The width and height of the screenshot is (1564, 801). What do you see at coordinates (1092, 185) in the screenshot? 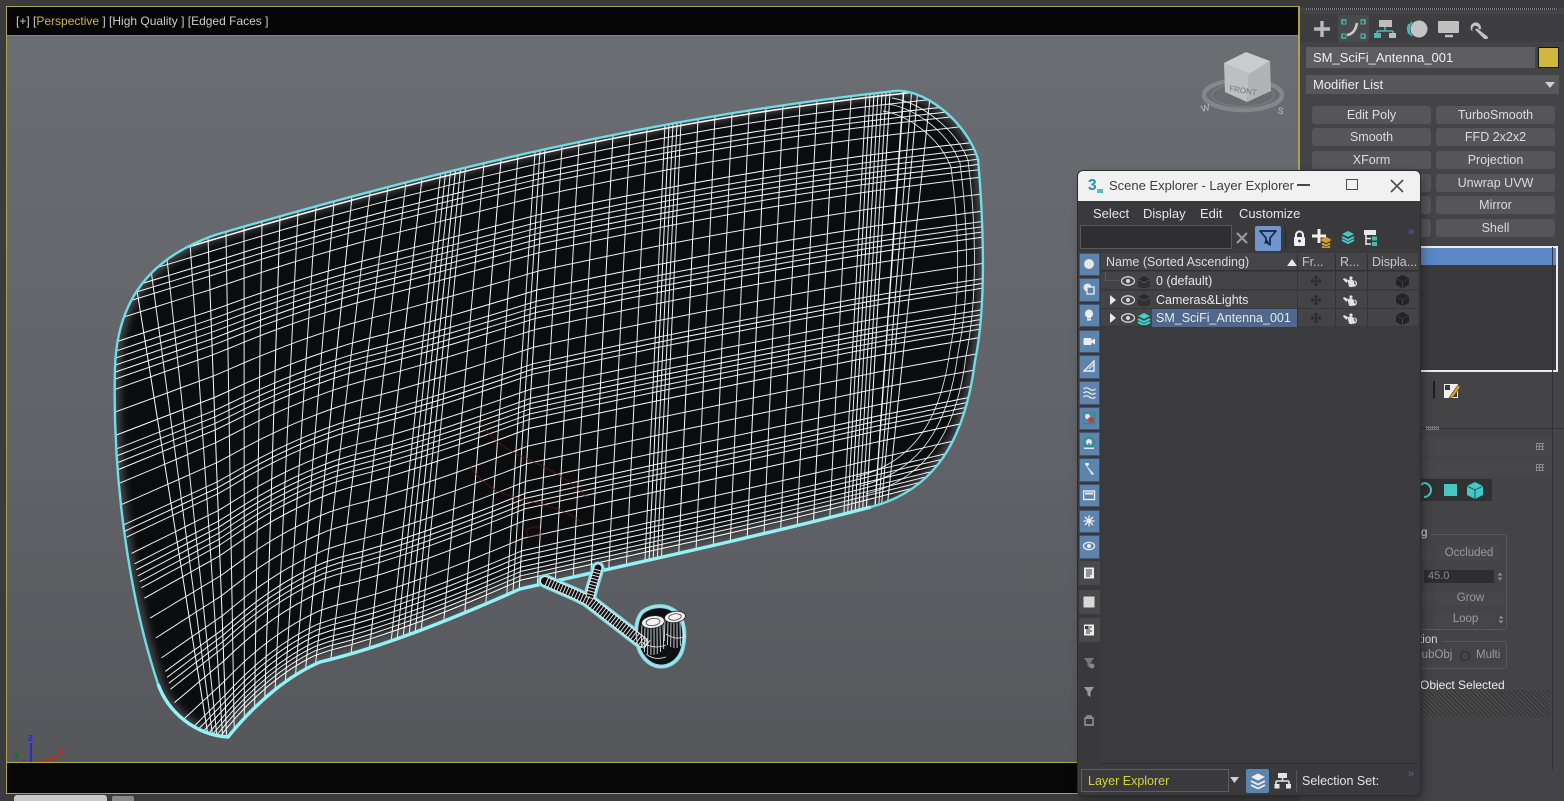
I see `svg-text: 3` at bounding box center [1092, 185].